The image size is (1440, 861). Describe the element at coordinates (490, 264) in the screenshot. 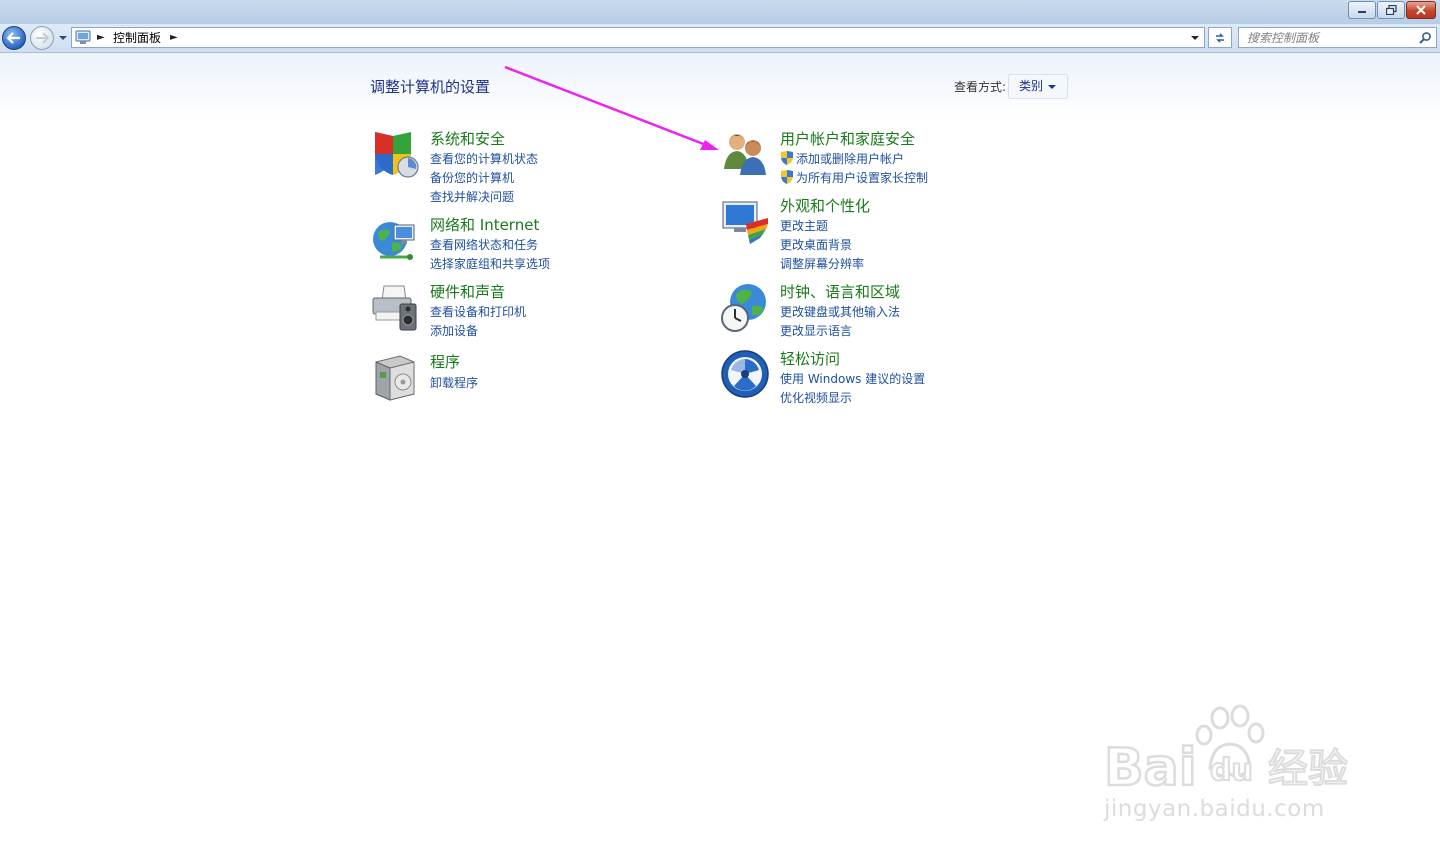

I see `link-homegroup-sharing: 选择家庭组和共享选项` at that location.